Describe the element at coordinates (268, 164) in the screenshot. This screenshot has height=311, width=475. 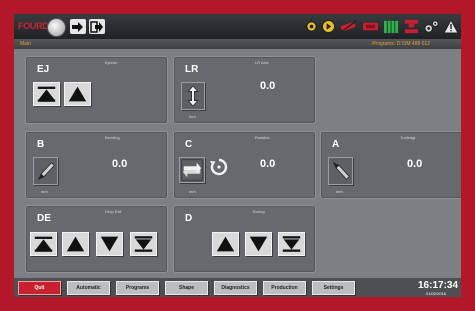
I see `panel-c-value: 0.0` at that location.